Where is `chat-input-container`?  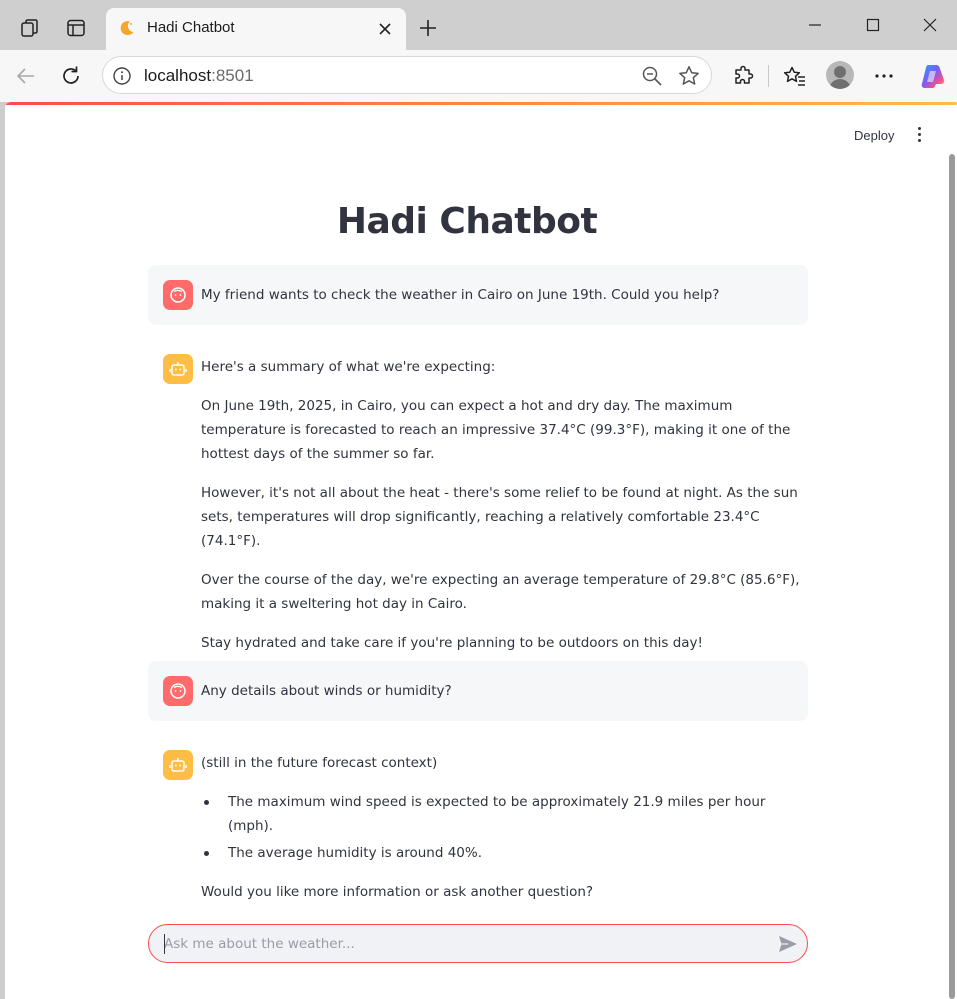
chat-input-container is located at coordinates (478, 943).